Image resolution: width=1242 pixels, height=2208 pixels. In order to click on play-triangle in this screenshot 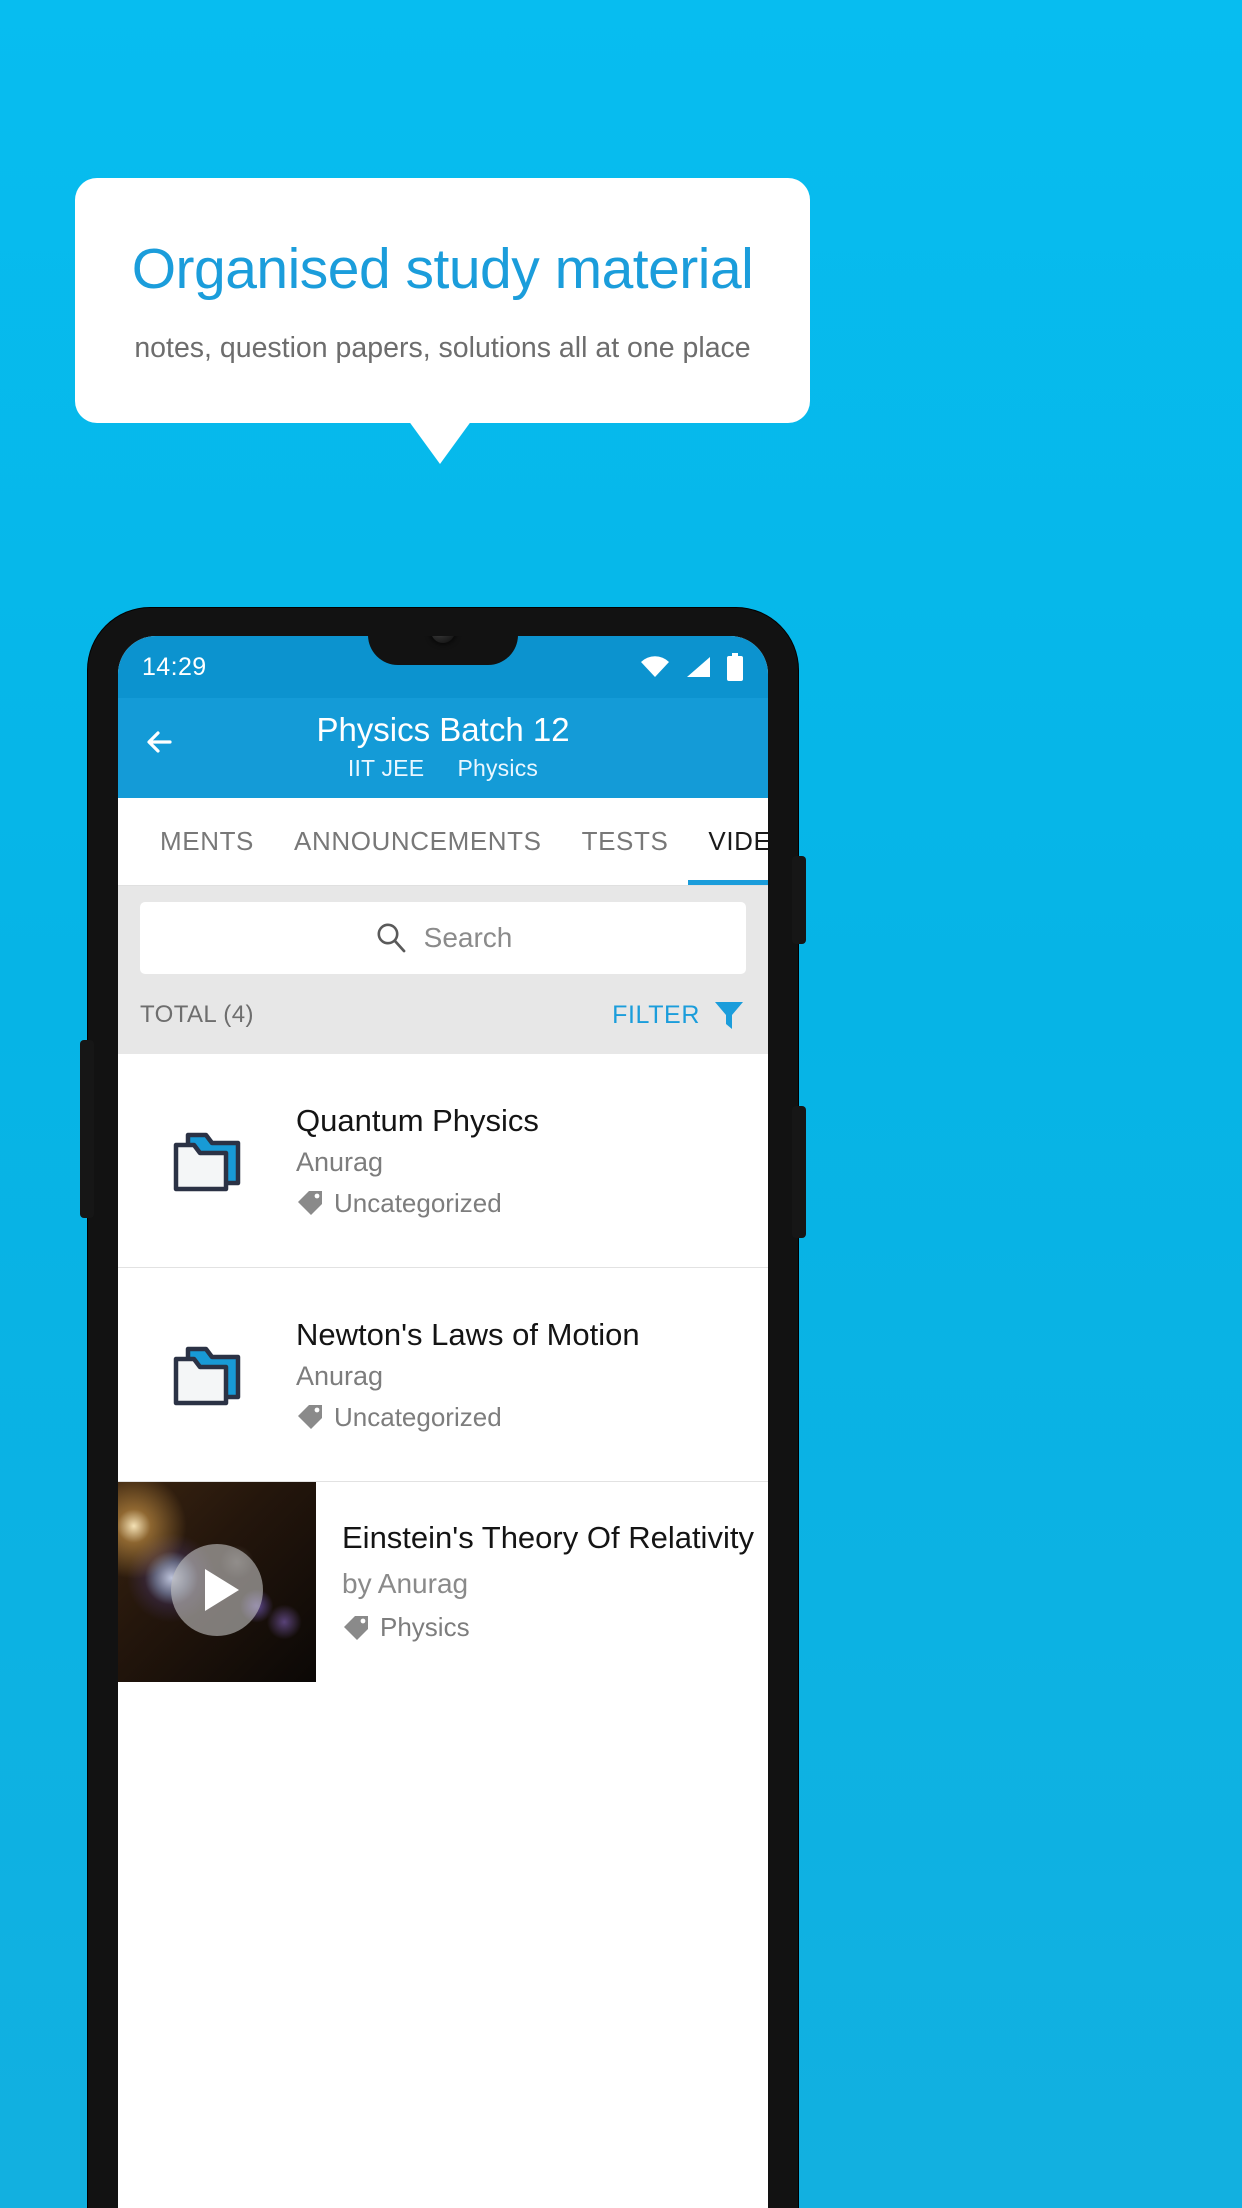, I will do `click(221, 1590)`.